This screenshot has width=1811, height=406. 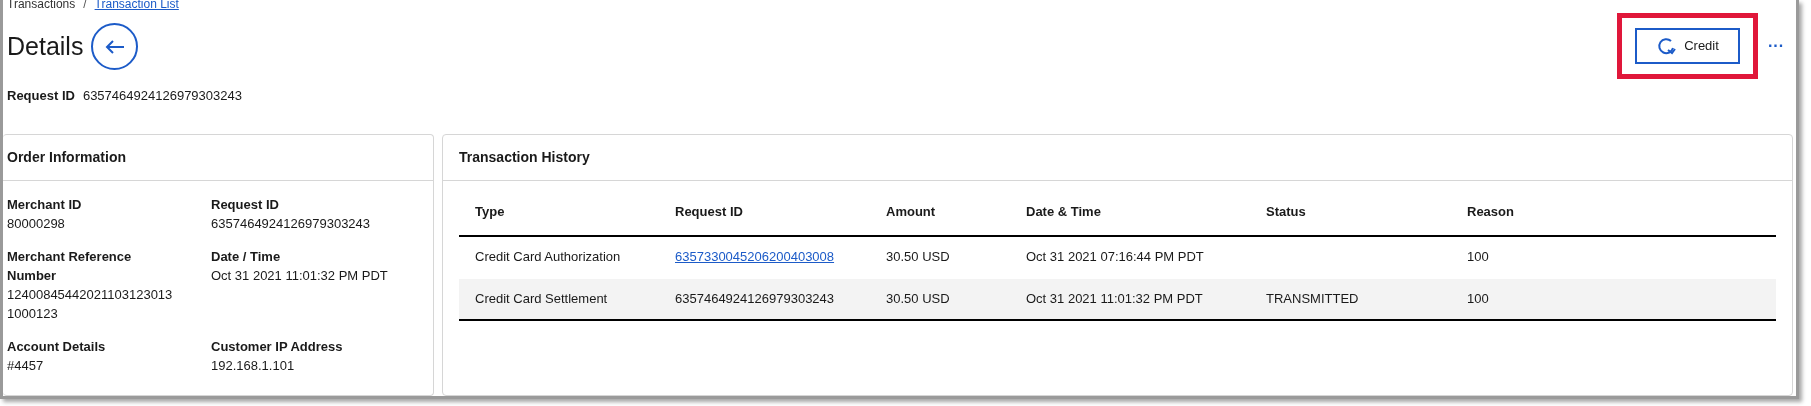 What do you see at coordinates (41, 5) in the screenshot?
I see `breadcrumb-item: Transactions` at bounding box center [41, 5].